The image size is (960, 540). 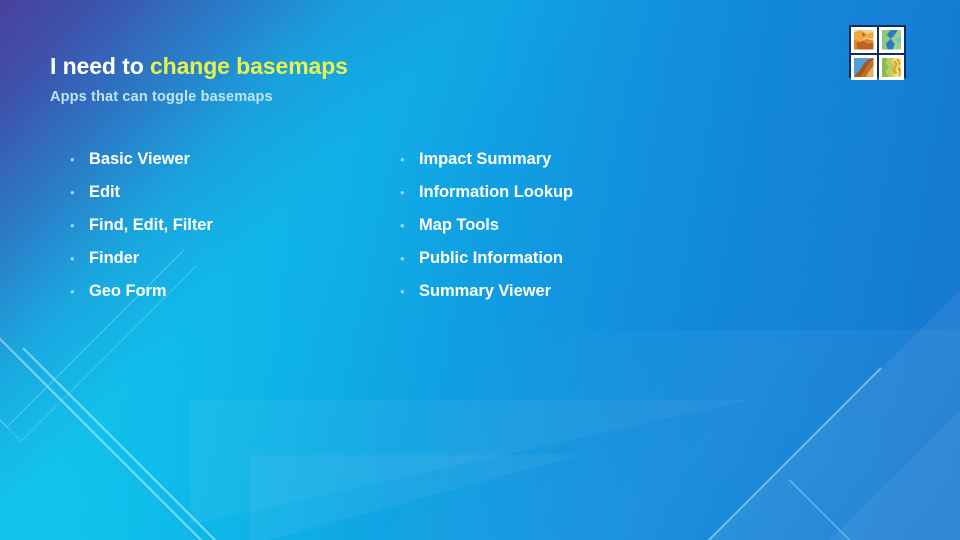 I want to click on list-item-label: Basic Viewer, so click(x=139, y=159).